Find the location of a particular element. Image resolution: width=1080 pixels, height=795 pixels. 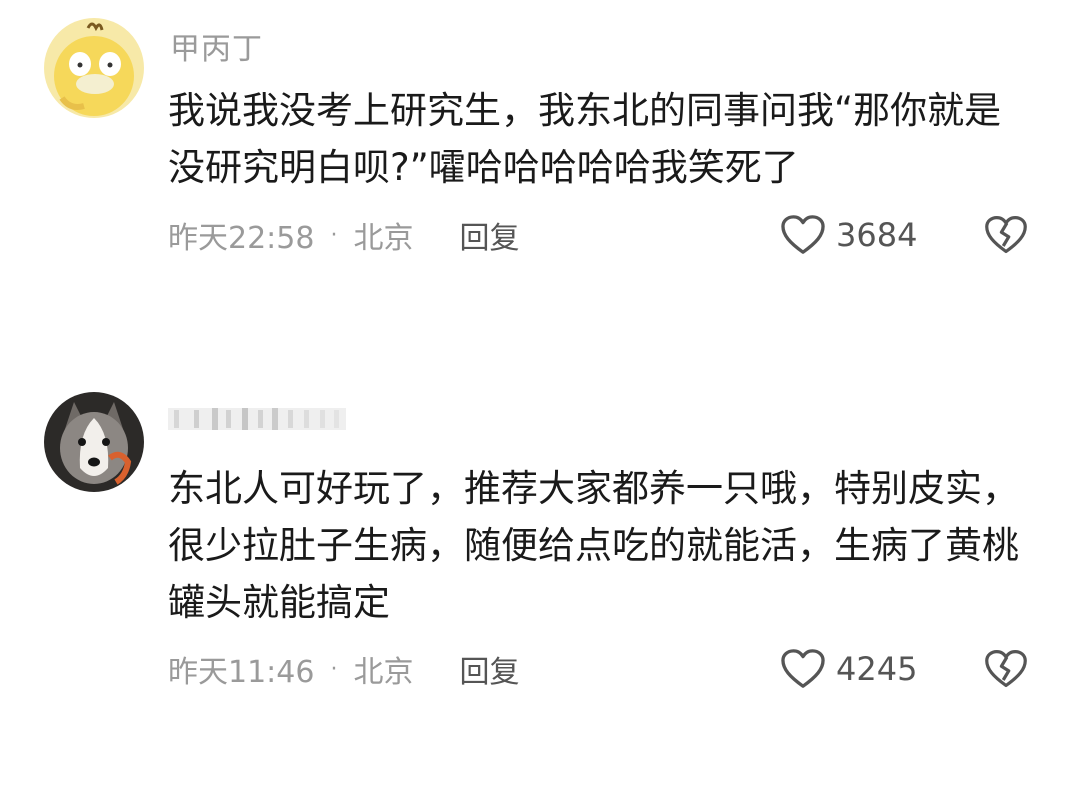

duck-avatar-icon is located at coordinates (94, 68).